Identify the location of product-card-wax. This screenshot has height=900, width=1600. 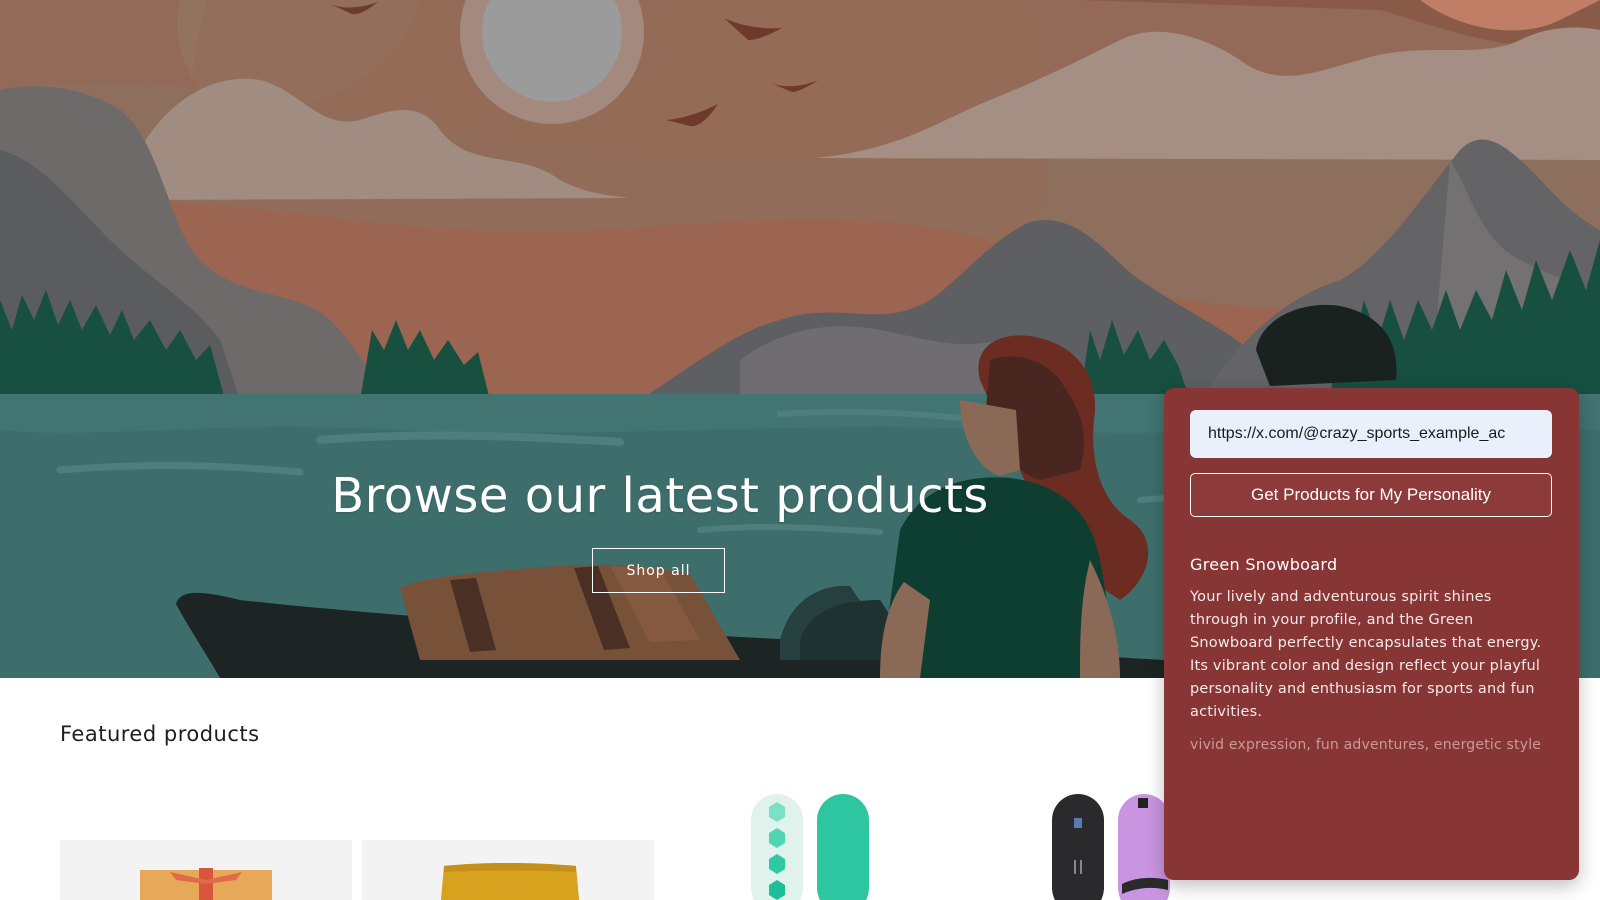
(508, 870).